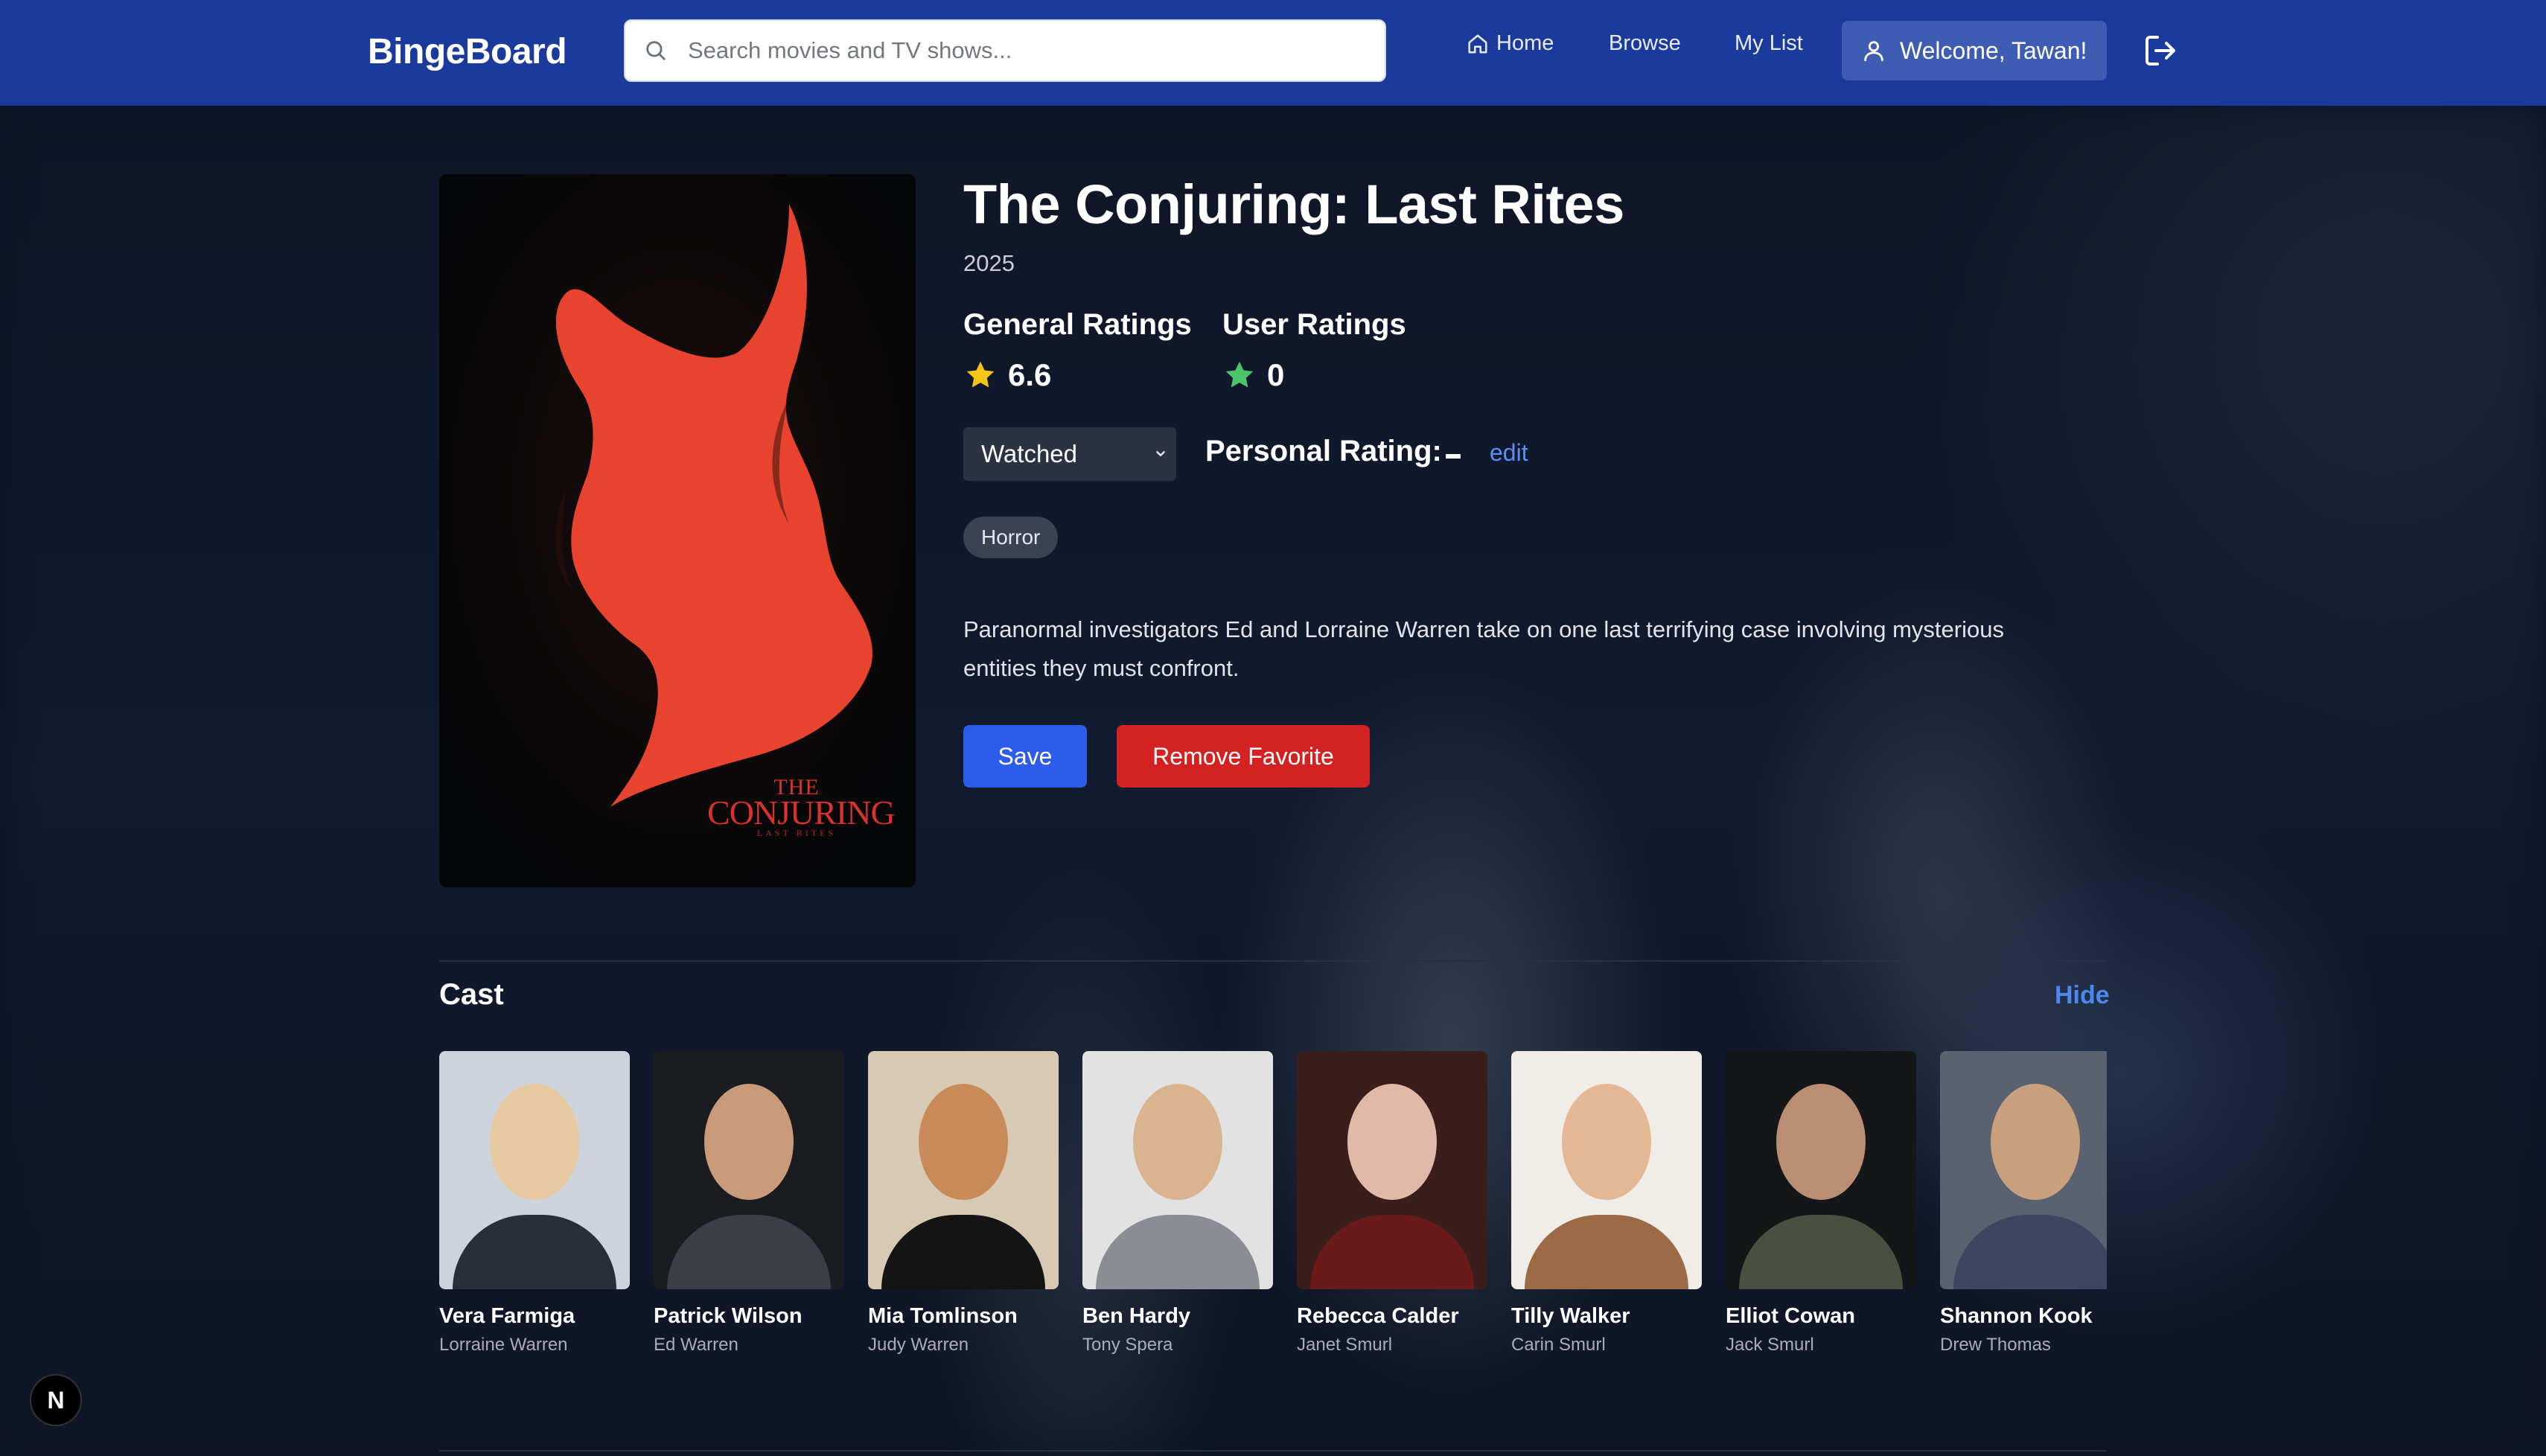 The width and height of the screenshot is (2546, 1456). What do you see at coordinates (1025, 756) in the screenshot?
I see `save-button: Save` at bounding box center [1025, 756].